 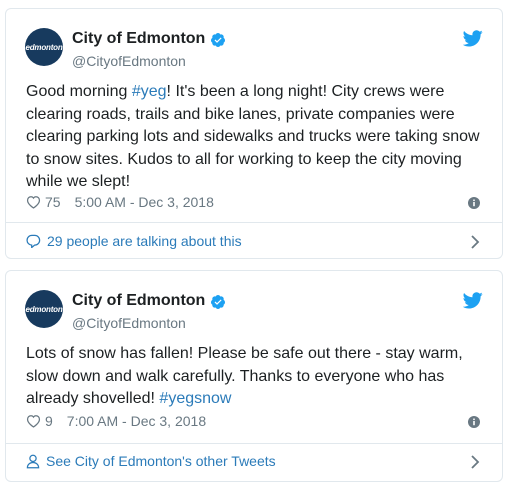 I want to click on tweet-meta: 75 5:00 AM - Dec 3, 2018, so click(x=120, y=202).